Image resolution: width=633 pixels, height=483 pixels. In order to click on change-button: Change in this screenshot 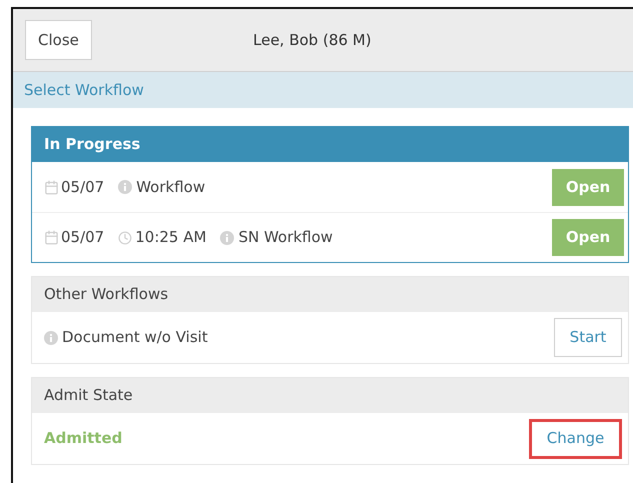, I will do `click(575, 438)`.